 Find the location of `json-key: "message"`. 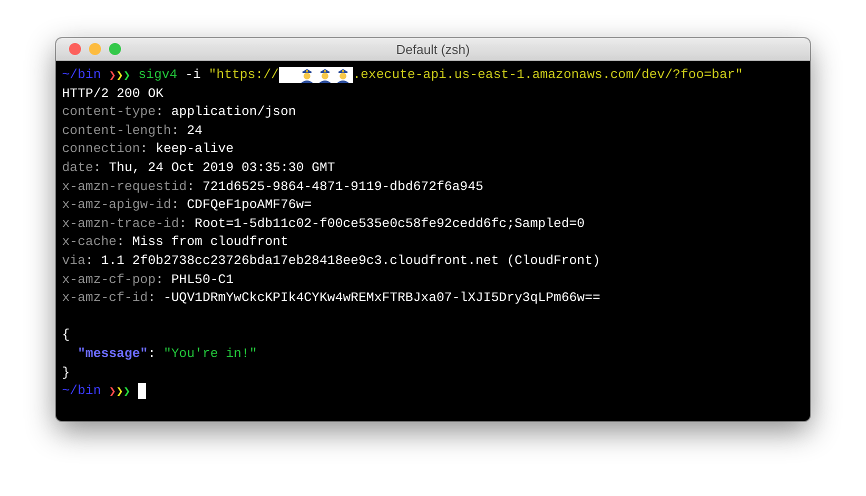

json-key: "message" is located at coordinates (113, 354).